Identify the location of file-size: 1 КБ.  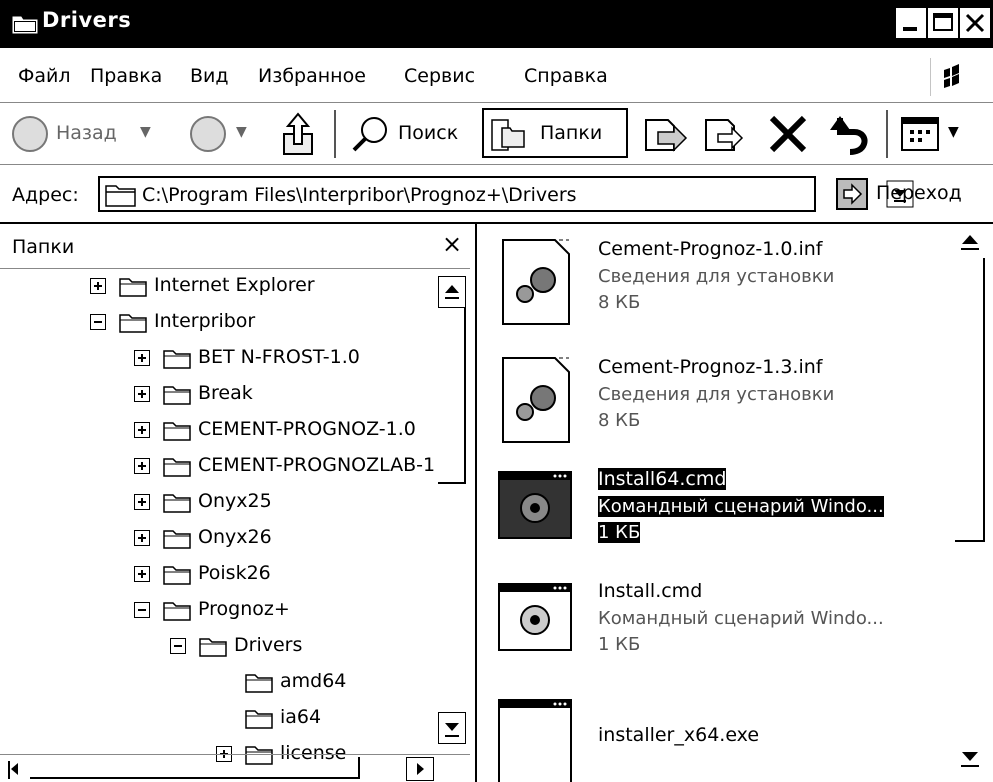
(619, 532).